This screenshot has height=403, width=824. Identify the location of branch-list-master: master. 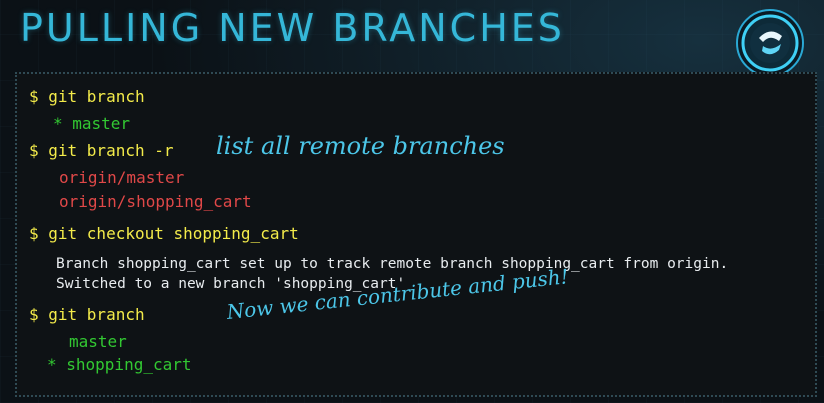
(98, 341).